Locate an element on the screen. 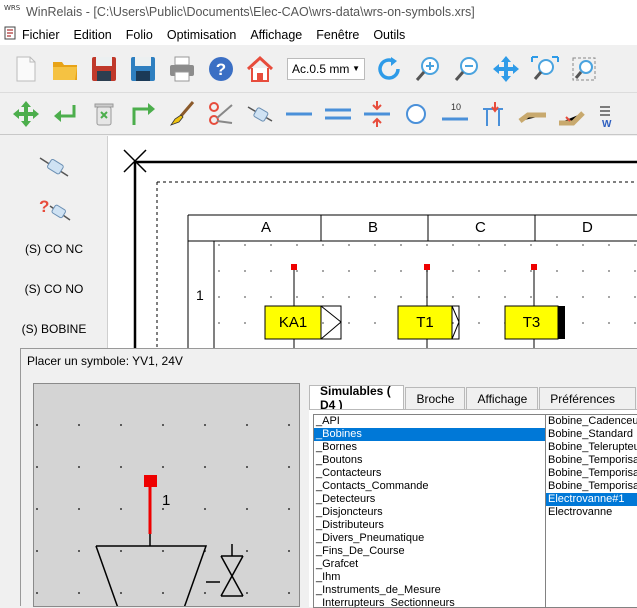  more-icon: W is located at coordinates (611, 114).